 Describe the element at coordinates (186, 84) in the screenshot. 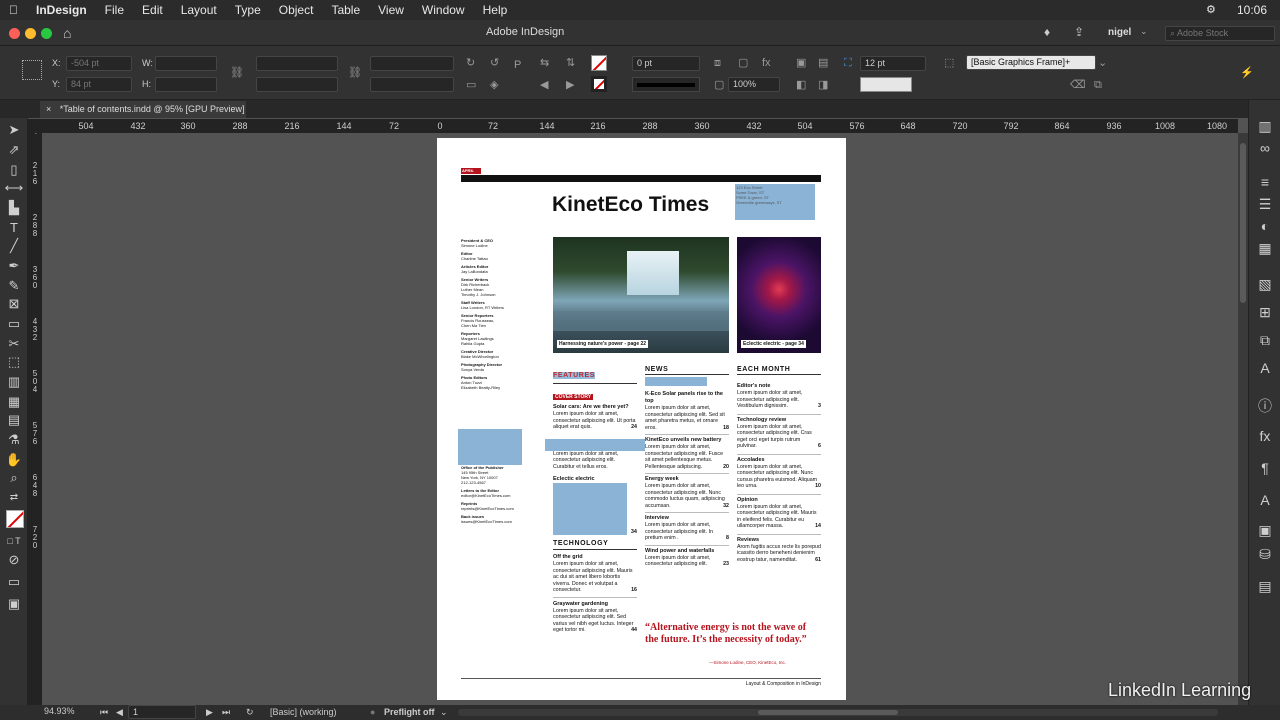

I see `height-field` at that location.